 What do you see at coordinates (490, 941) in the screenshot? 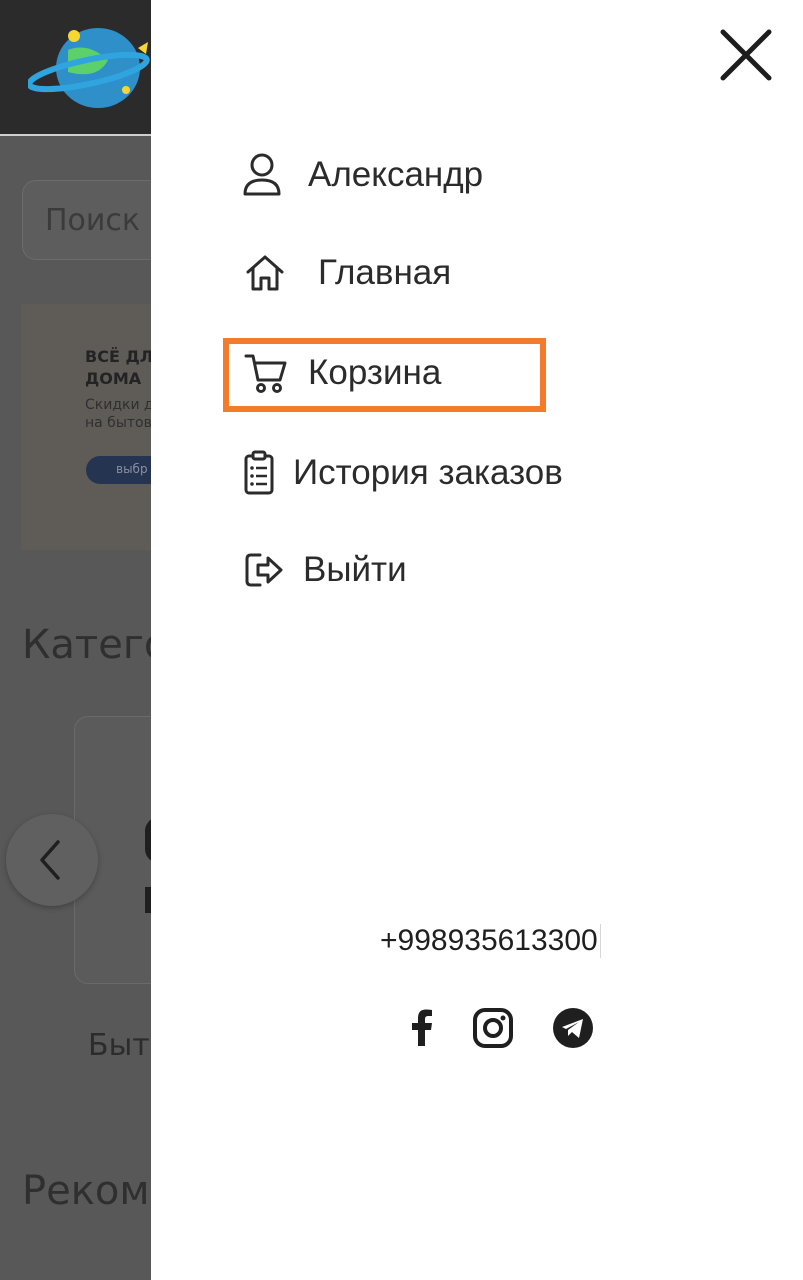
I see `contact-phone: +998935613300` at bounding box center [490, 941].